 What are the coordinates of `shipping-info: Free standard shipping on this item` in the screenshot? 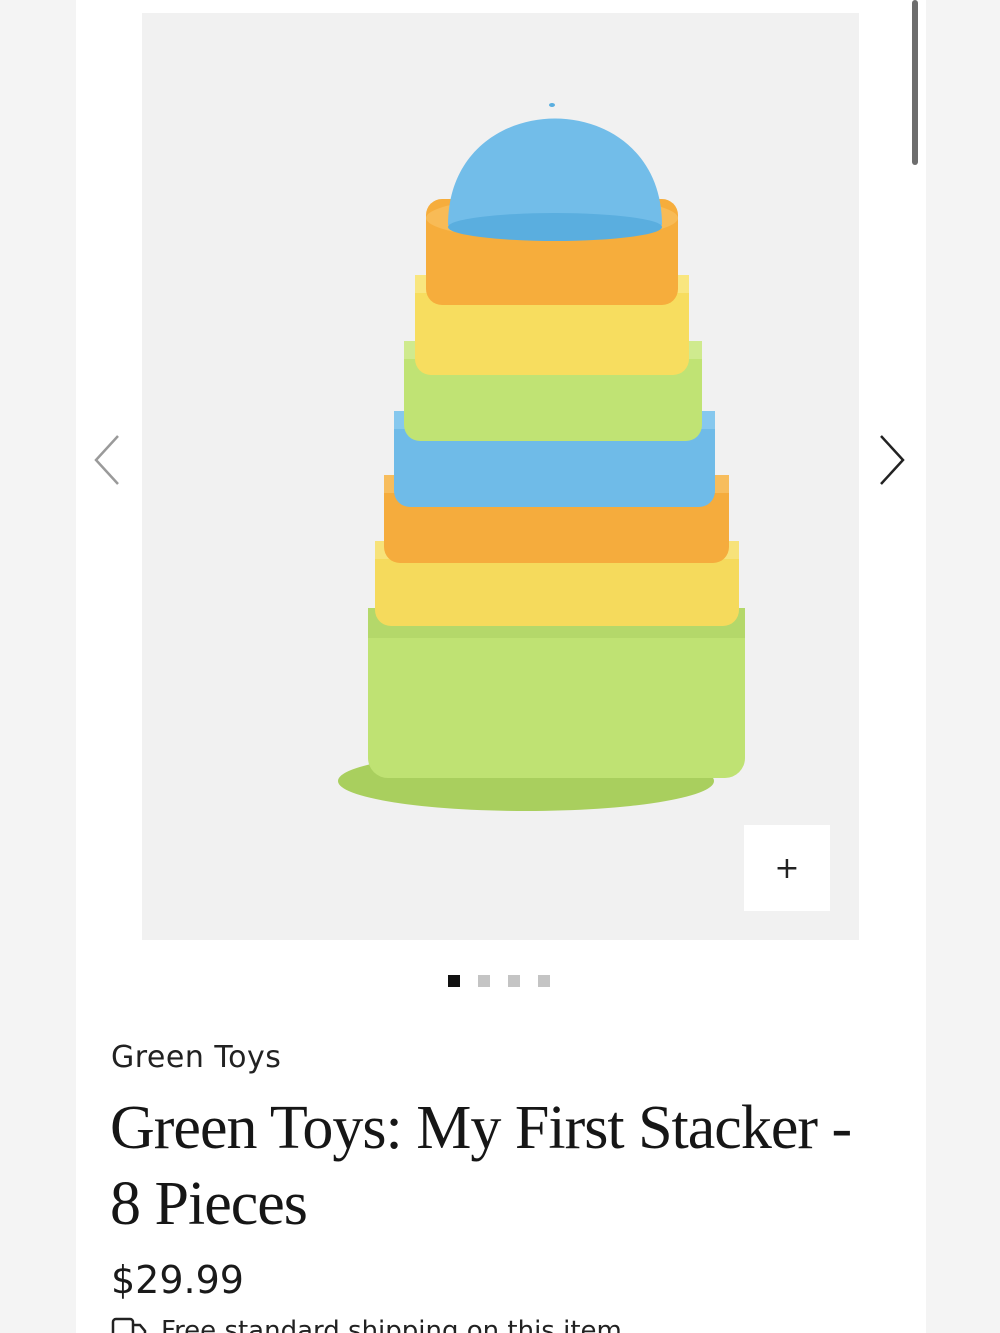 It's located at (366, 1324).